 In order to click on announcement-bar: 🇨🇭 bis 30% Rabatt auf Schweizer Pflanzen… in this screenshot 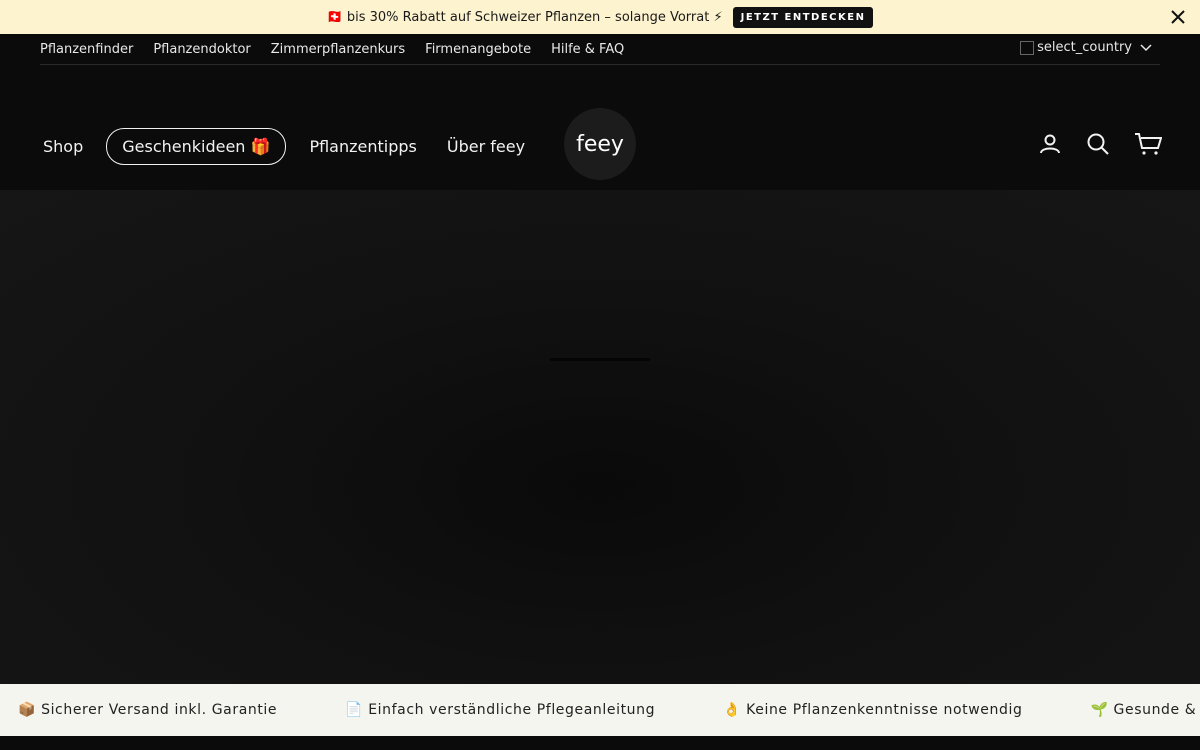, I will do `click(600, 17)`.